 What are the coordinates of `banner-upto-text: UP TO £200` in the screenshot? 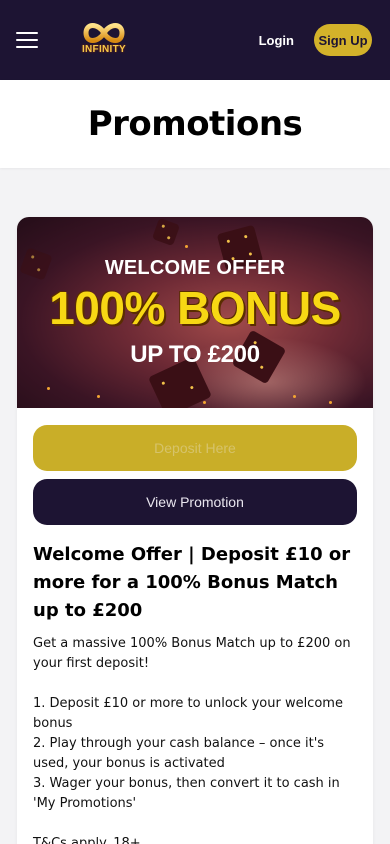 It's located at (195, 354).